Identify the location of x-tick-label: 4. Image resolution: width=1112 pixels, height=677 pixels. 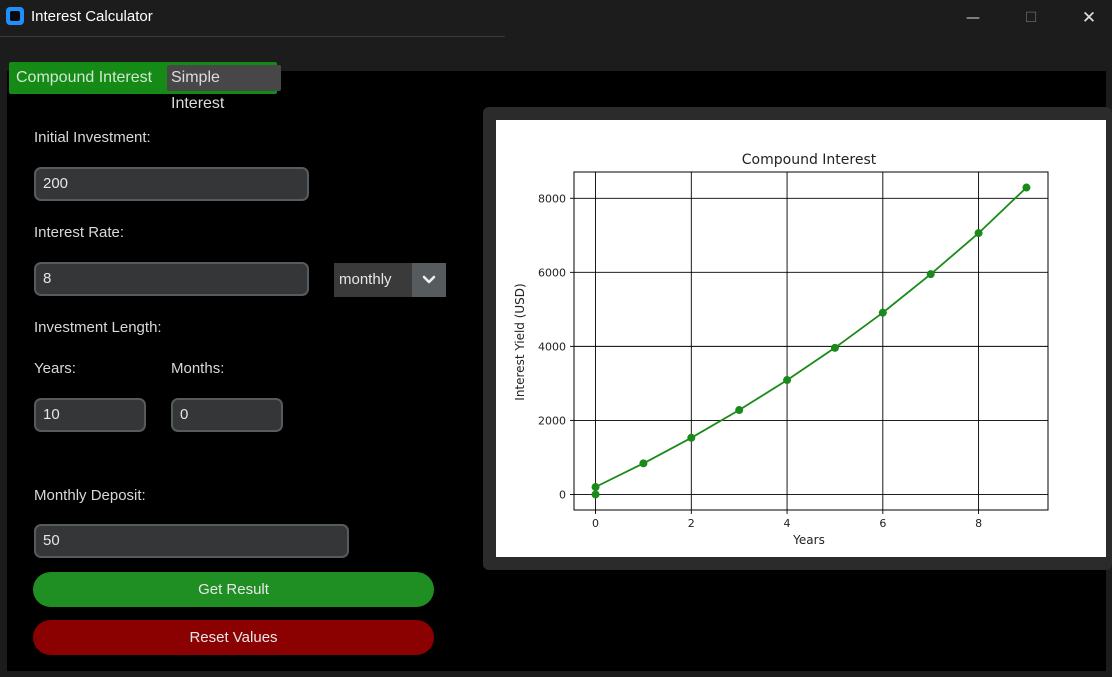
(787, 523).